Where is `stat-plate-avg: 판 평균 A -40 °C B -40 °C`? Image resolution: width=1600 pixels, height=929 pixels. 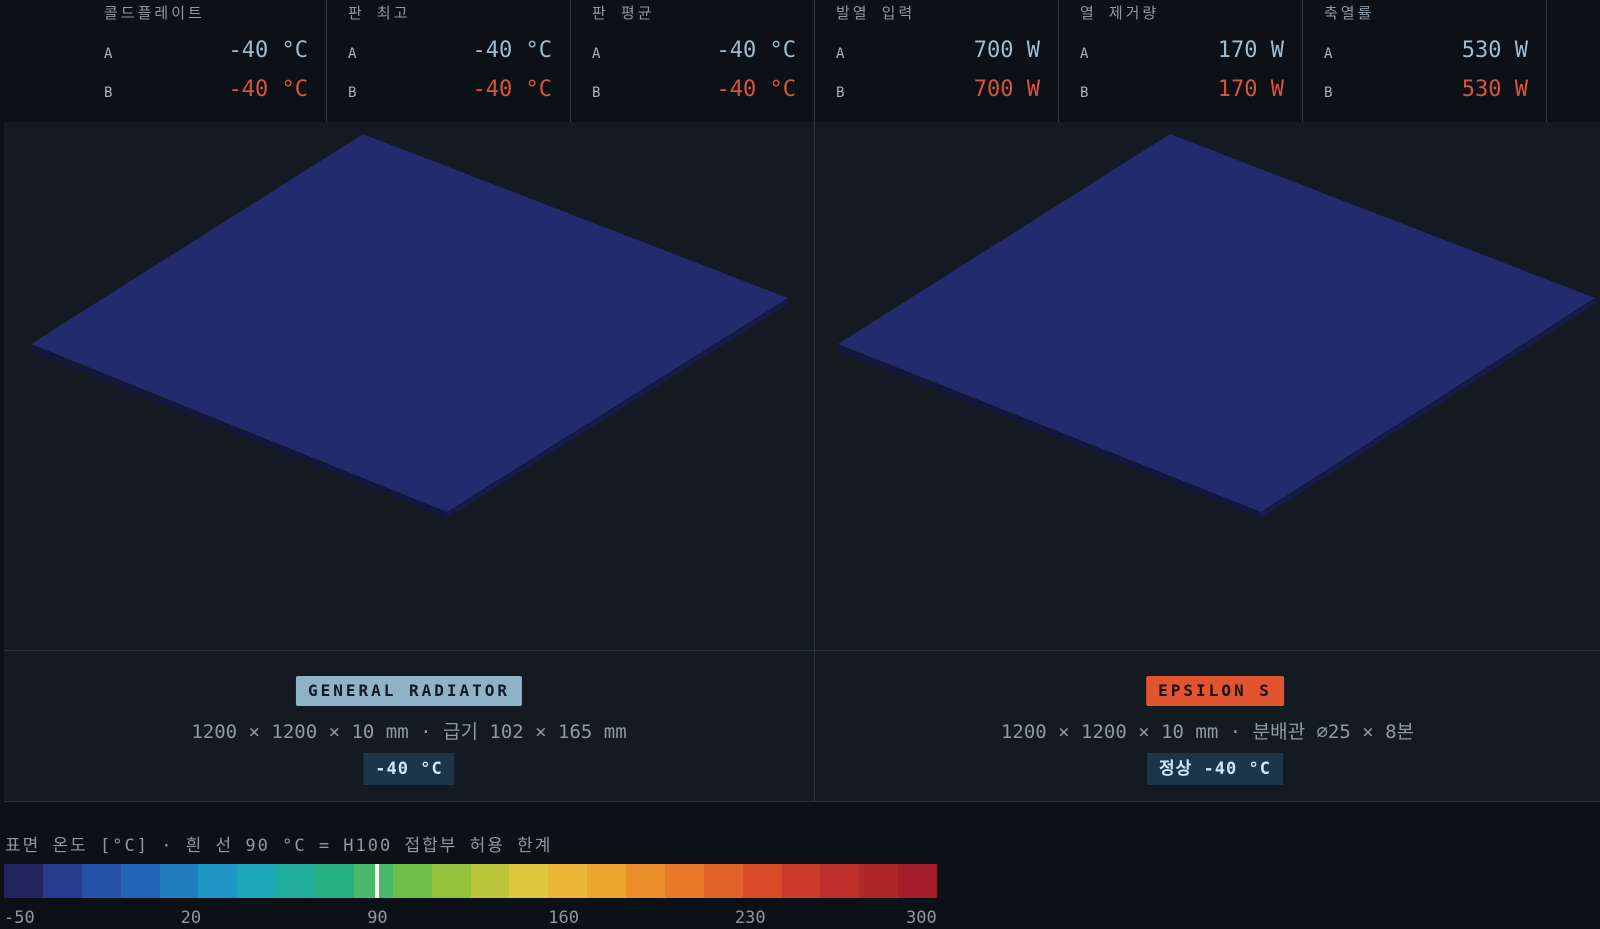
stat-plate-avg: 판 평균 A -40 °C B -40 °C is located at coordinates (703, 61).